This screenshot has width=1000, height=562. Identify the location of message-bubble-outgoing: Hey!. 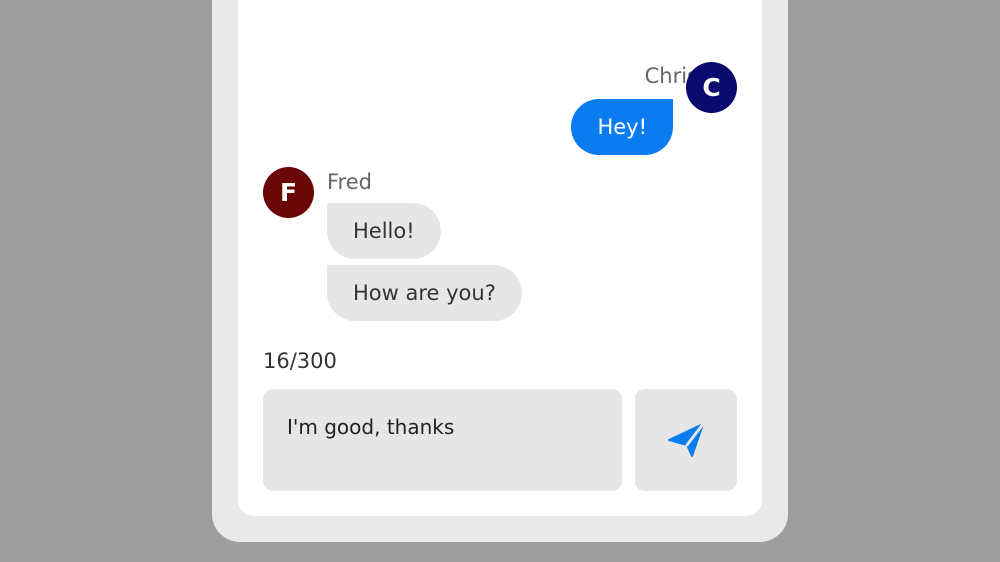
(622, 127).